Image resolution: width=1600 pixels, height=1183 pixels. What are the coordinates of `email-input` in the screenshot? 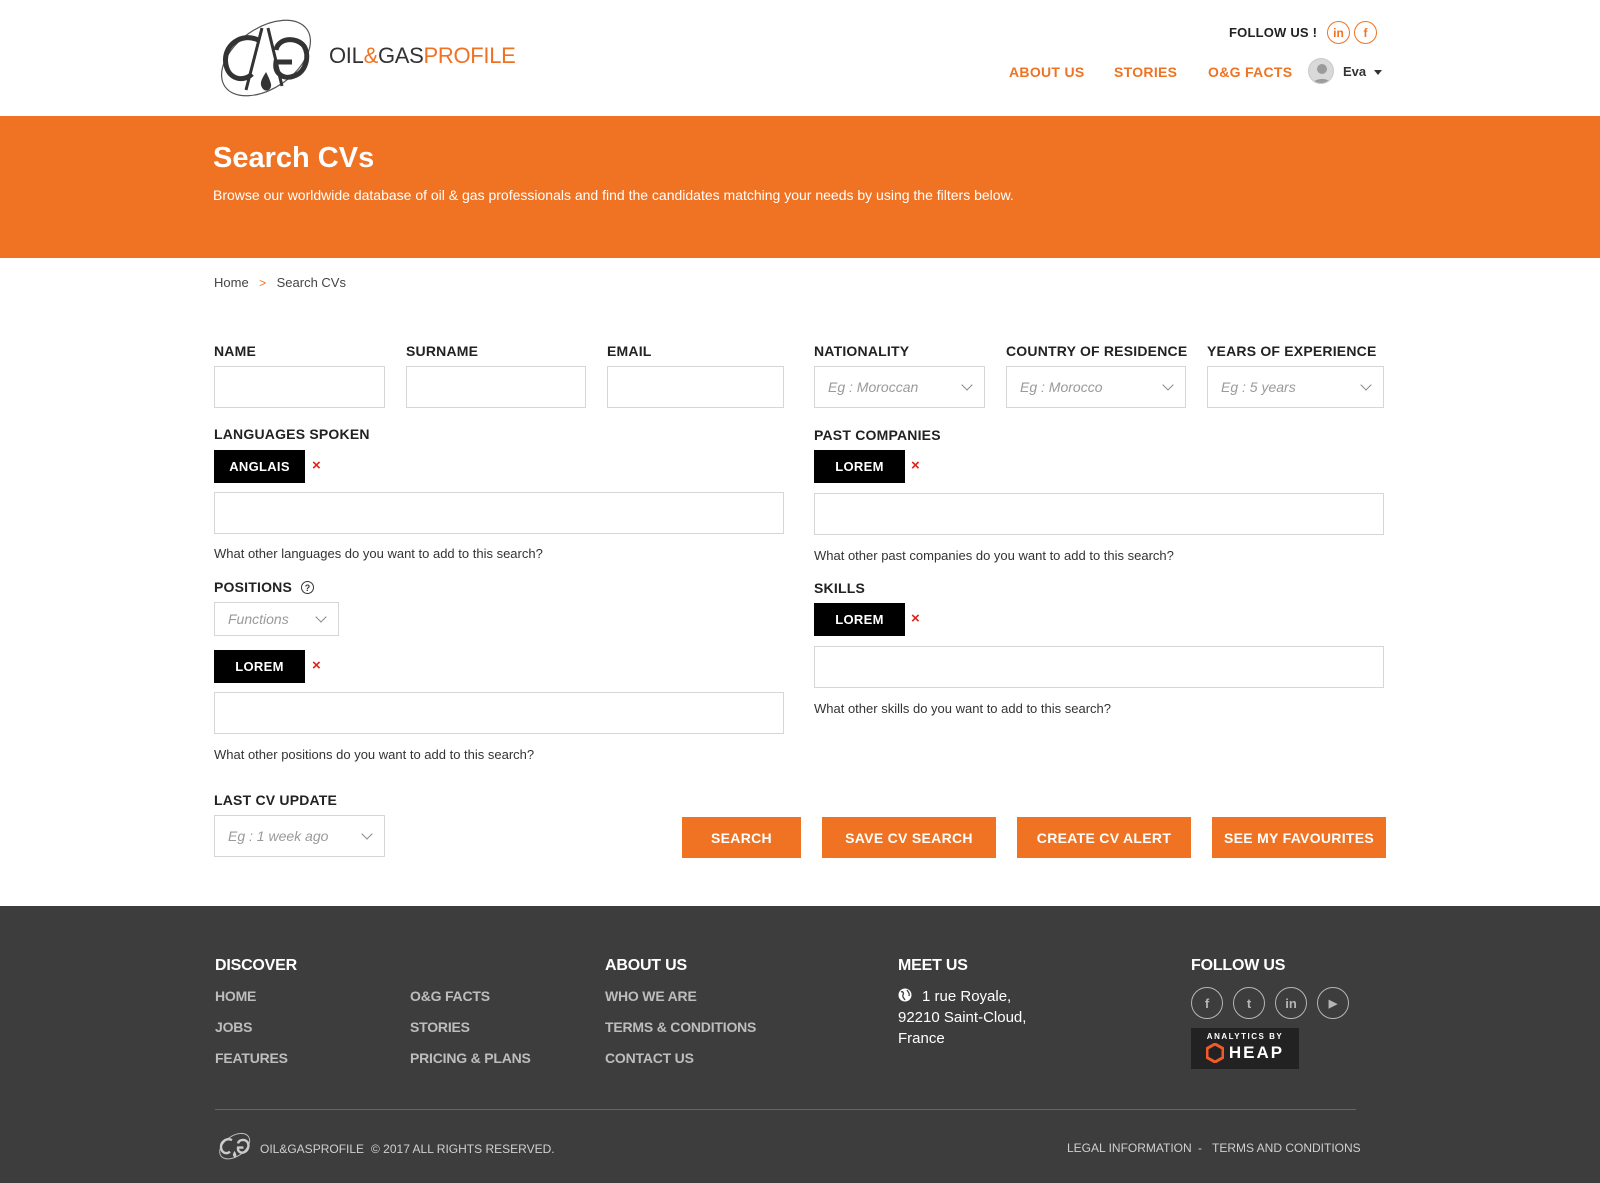 It's located at (695, 387).